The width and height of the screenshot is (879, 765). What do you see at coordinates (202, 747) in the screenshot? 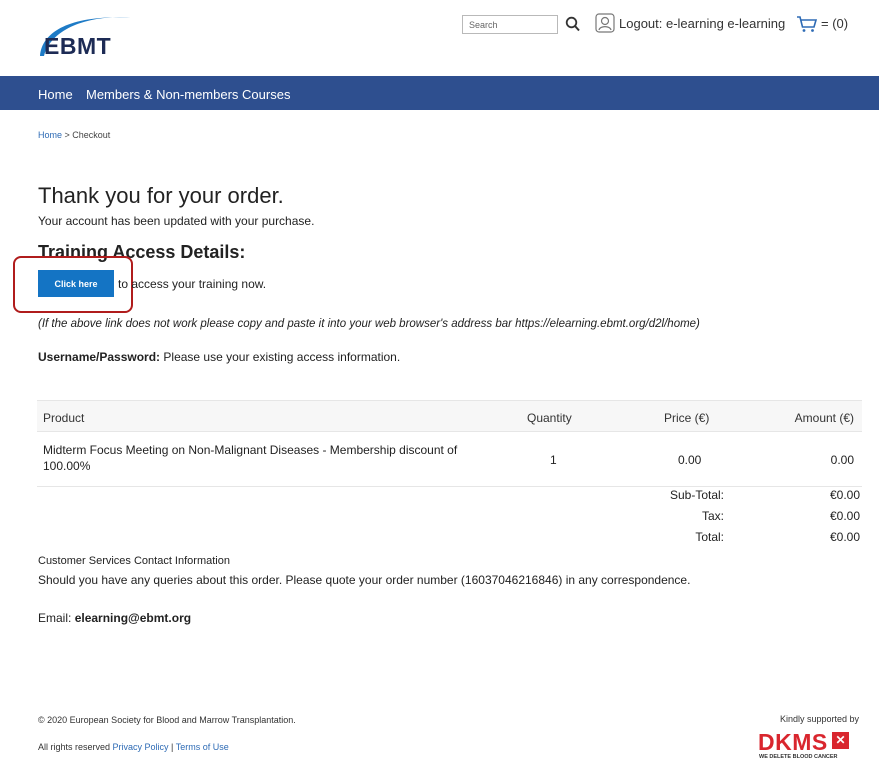
I see `terms-of-use-link: Terms of Use` at bounding box center [202, 747].